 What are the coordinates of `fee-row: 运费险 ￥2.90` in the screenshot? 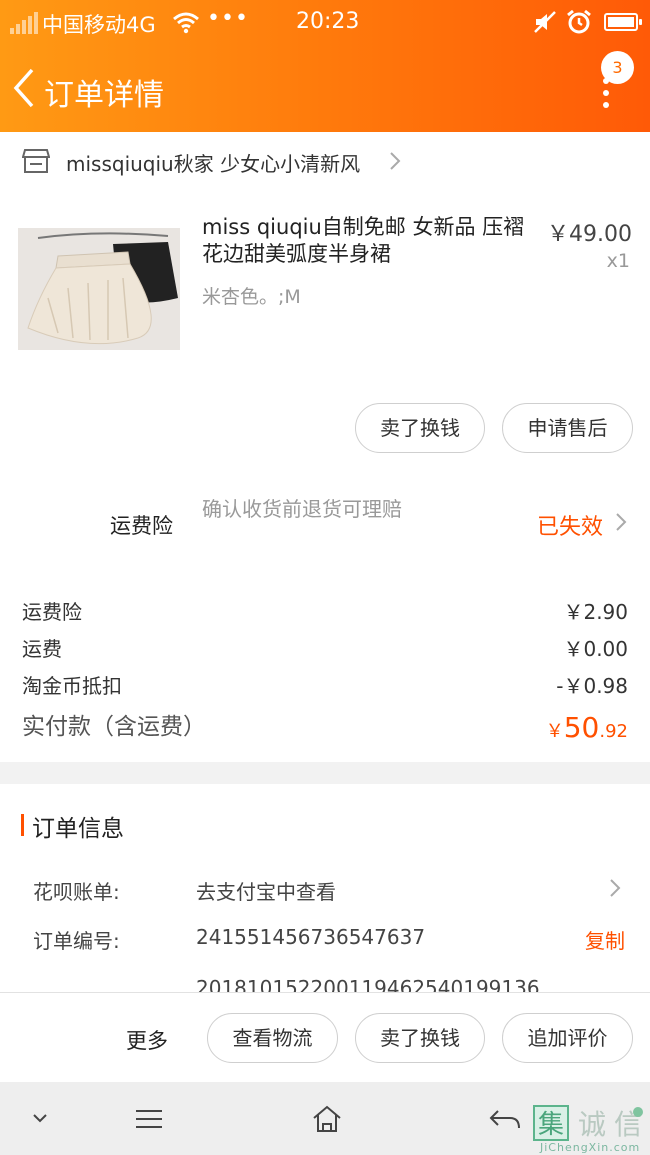 It's located at (325, 610).